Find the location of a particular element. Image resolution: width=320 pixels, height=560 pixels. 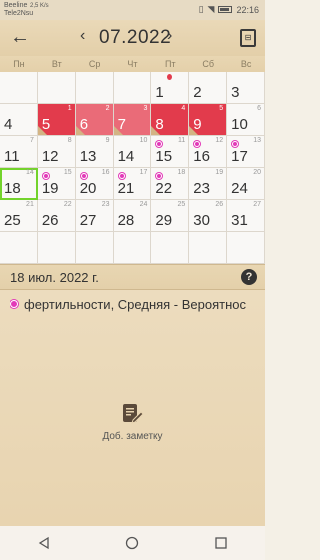

cycle-day-number: 16 is located at coordinates (105, 172).